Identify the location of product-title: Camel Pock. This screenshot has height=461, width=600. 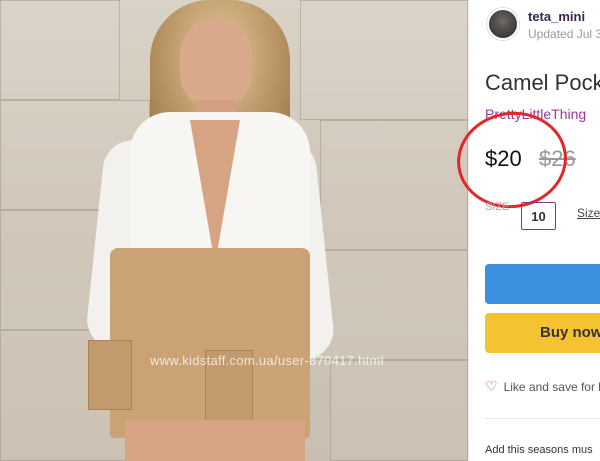
(542, 82).